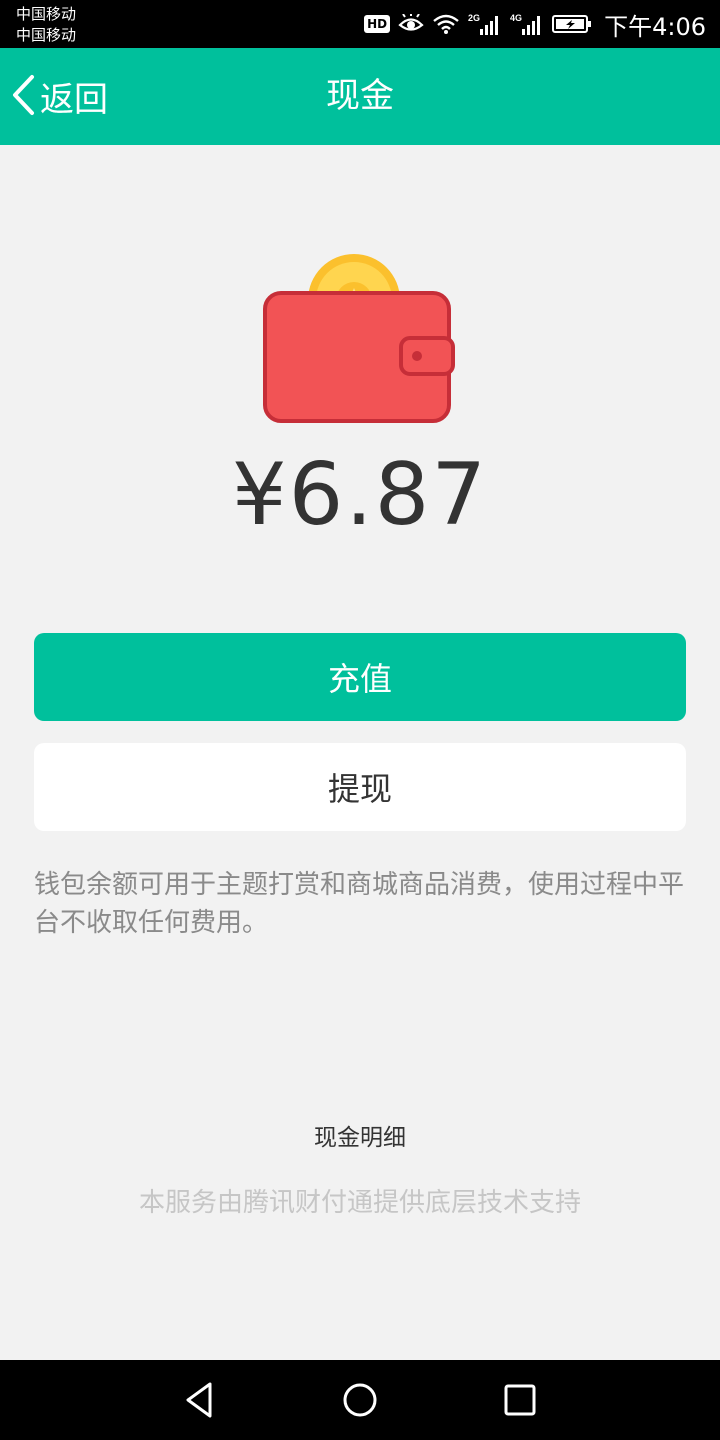 The image size is (720, 1440). Describe the element at coordinates (360, 495) in the screenshot. I see `balance-amount: ¥6.87` at that location.